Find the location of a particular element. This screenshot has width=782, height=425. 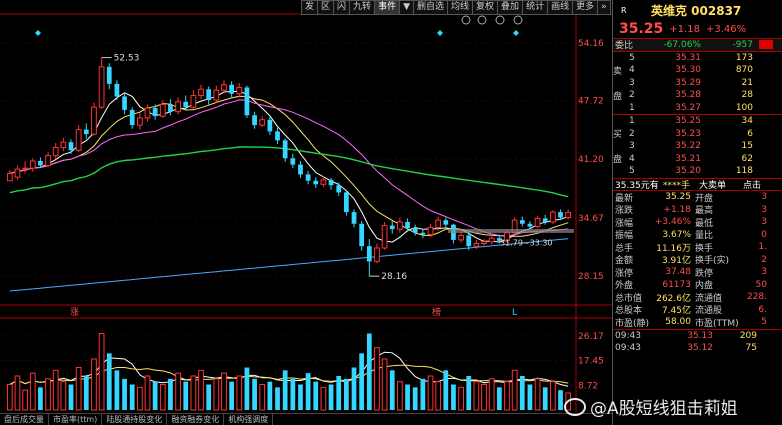

toolbar-btn-10: 统计 is located at coordinates (535, 7).